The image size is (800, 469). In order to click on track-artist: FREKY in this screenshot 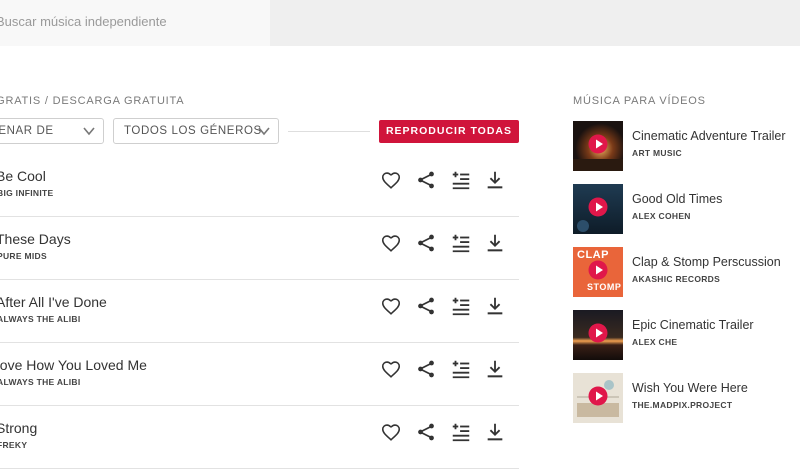, I will do `click(13, 445)`.